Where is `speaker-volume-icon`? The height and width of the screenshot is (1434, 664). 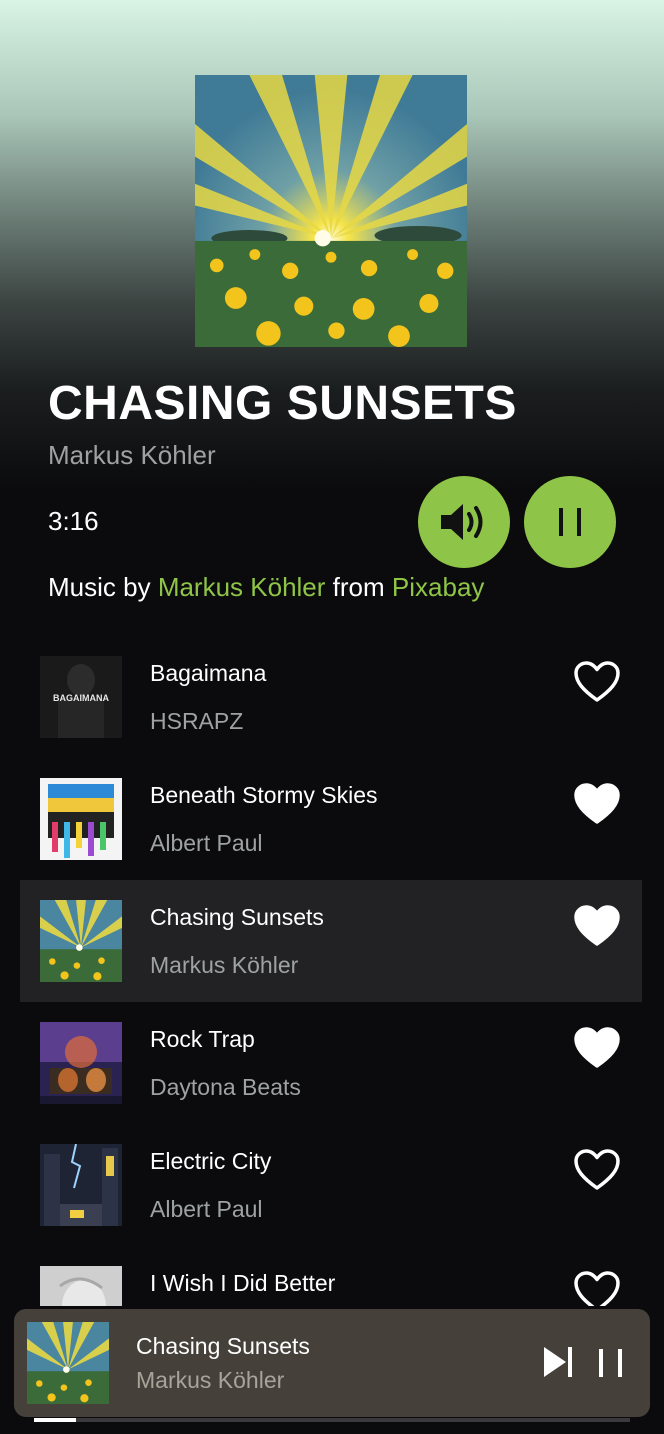 speaker-volume-icon is located at coordinates (462, 522).